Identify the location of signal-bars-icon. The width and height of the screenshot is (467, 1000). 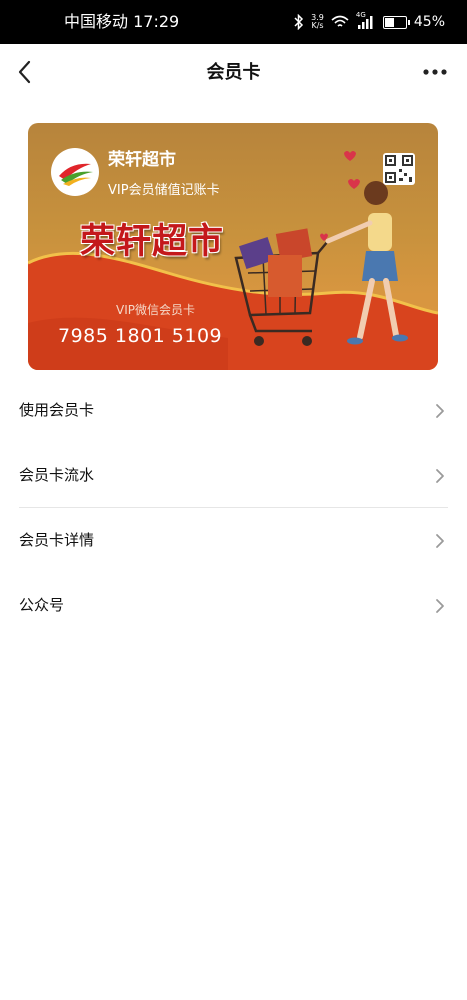
(365, 22).